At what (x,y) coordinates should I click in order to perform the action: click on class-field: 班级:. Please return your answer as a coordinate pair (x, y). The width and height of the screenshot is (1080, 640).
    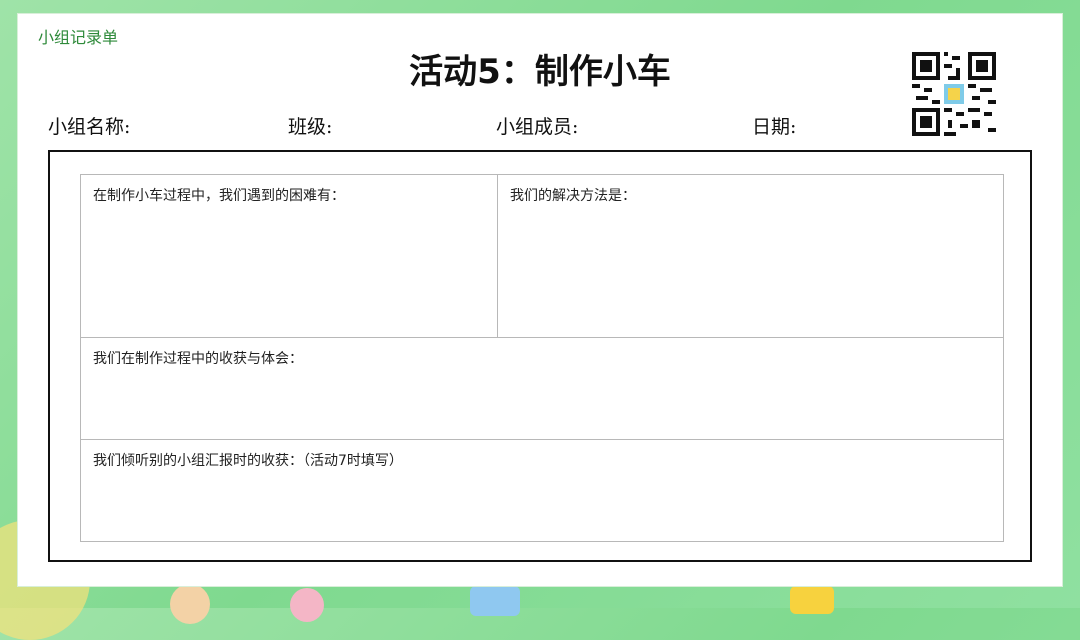
    Looking at the image, I should click on (310, 127).